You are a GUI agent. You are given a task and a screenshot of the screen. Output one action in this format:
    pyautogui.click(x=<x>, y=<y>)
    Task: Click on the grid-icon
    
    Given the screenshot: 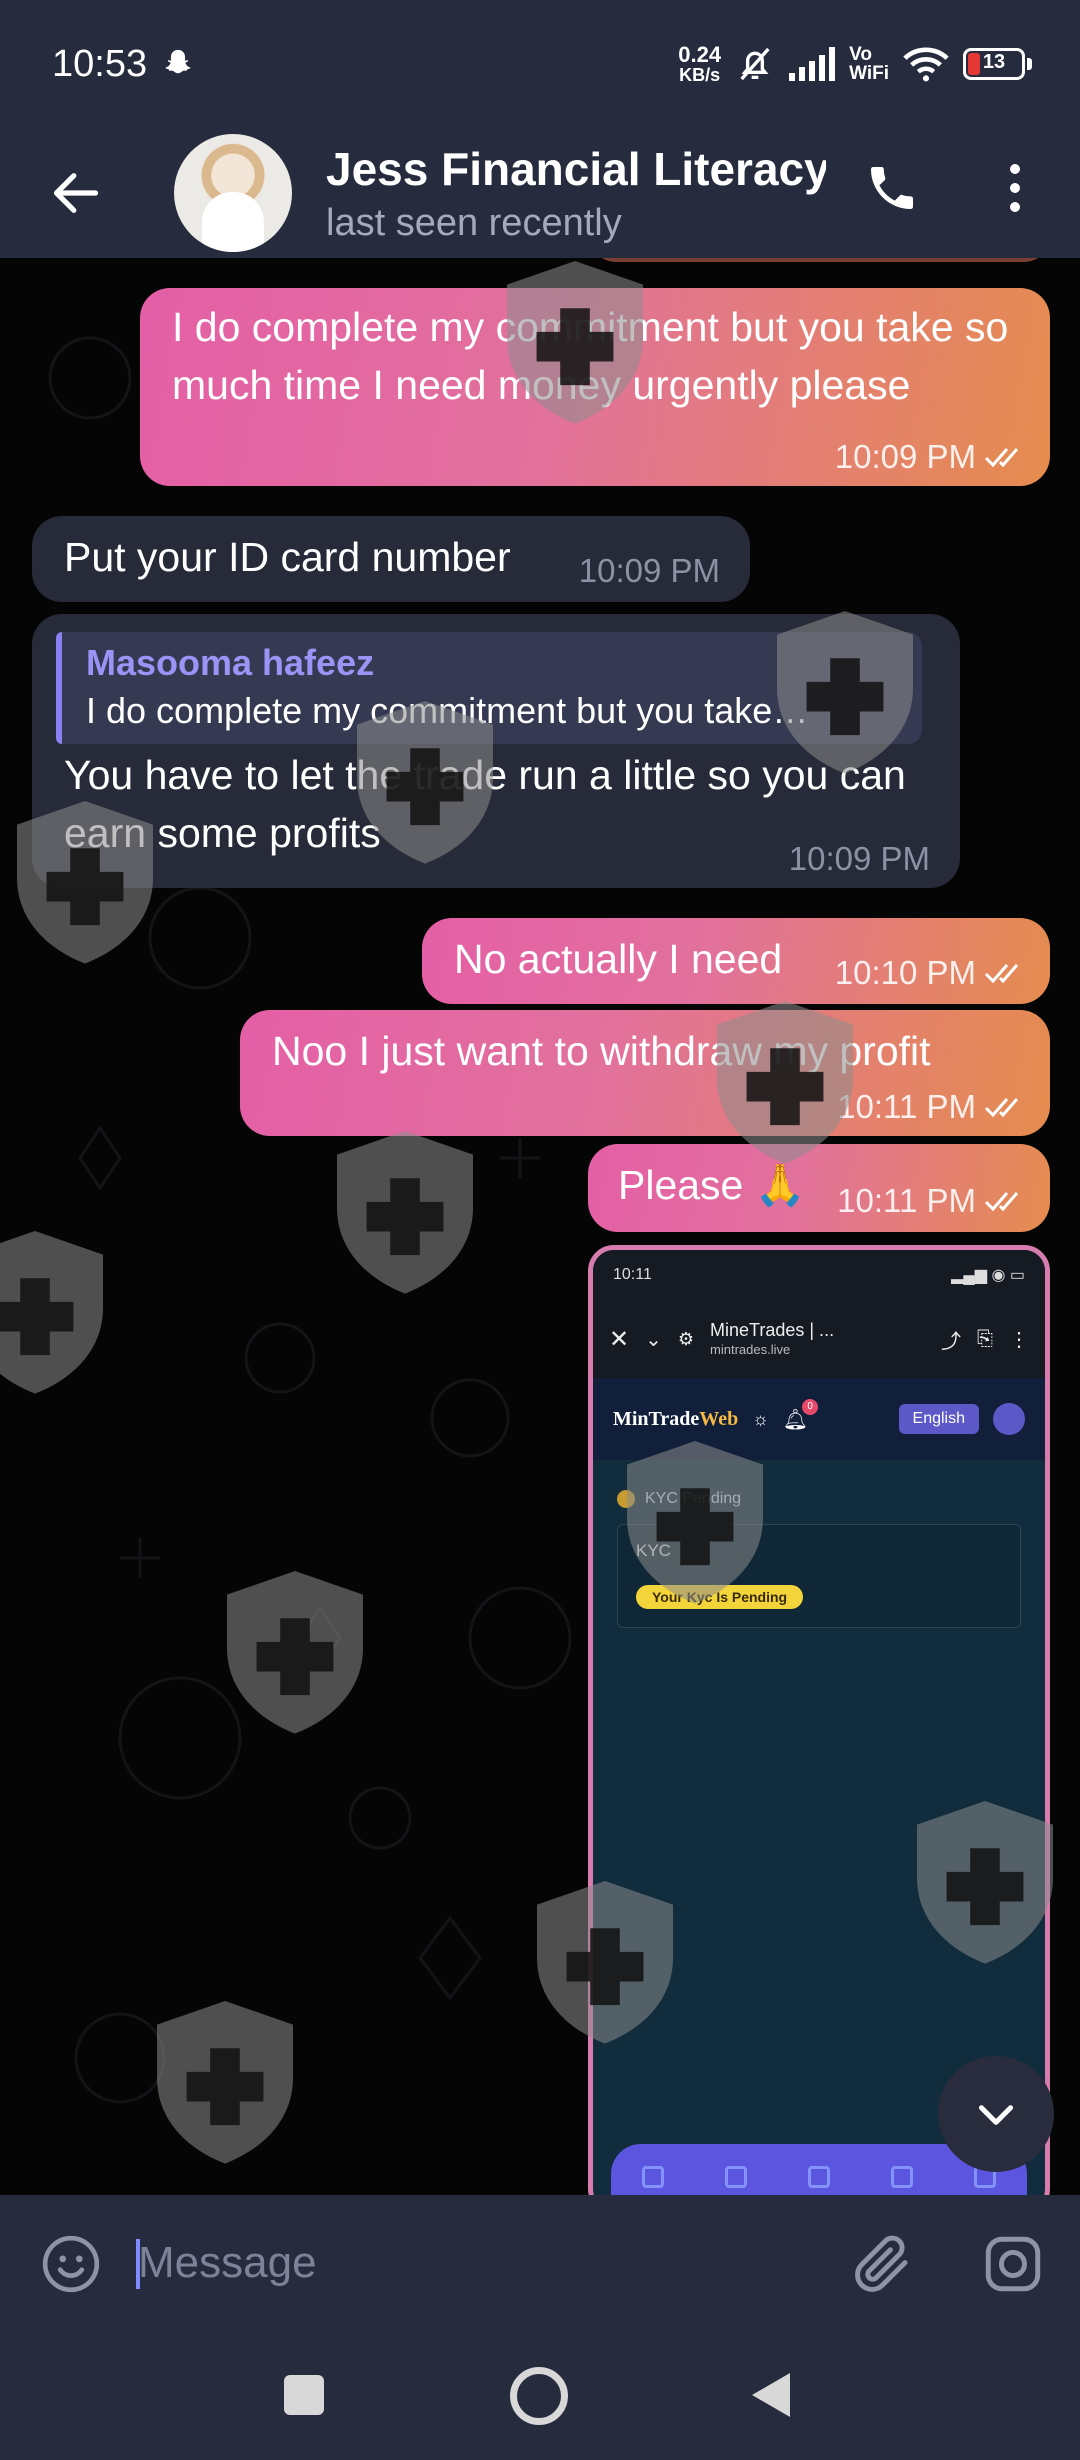 What is the action you would take?
    pyautogui.click(x=652, y=2177)
    